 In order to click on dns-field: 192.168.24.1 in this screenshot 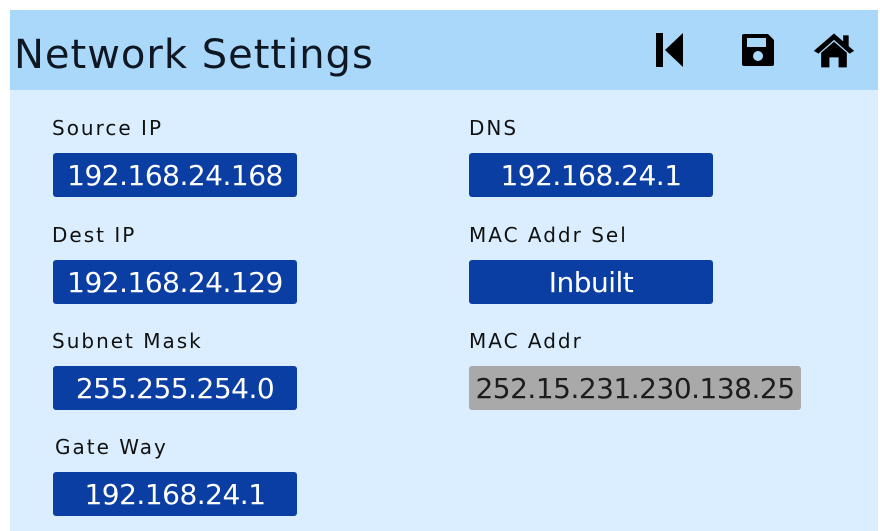, I will do `click(591, 175)`.